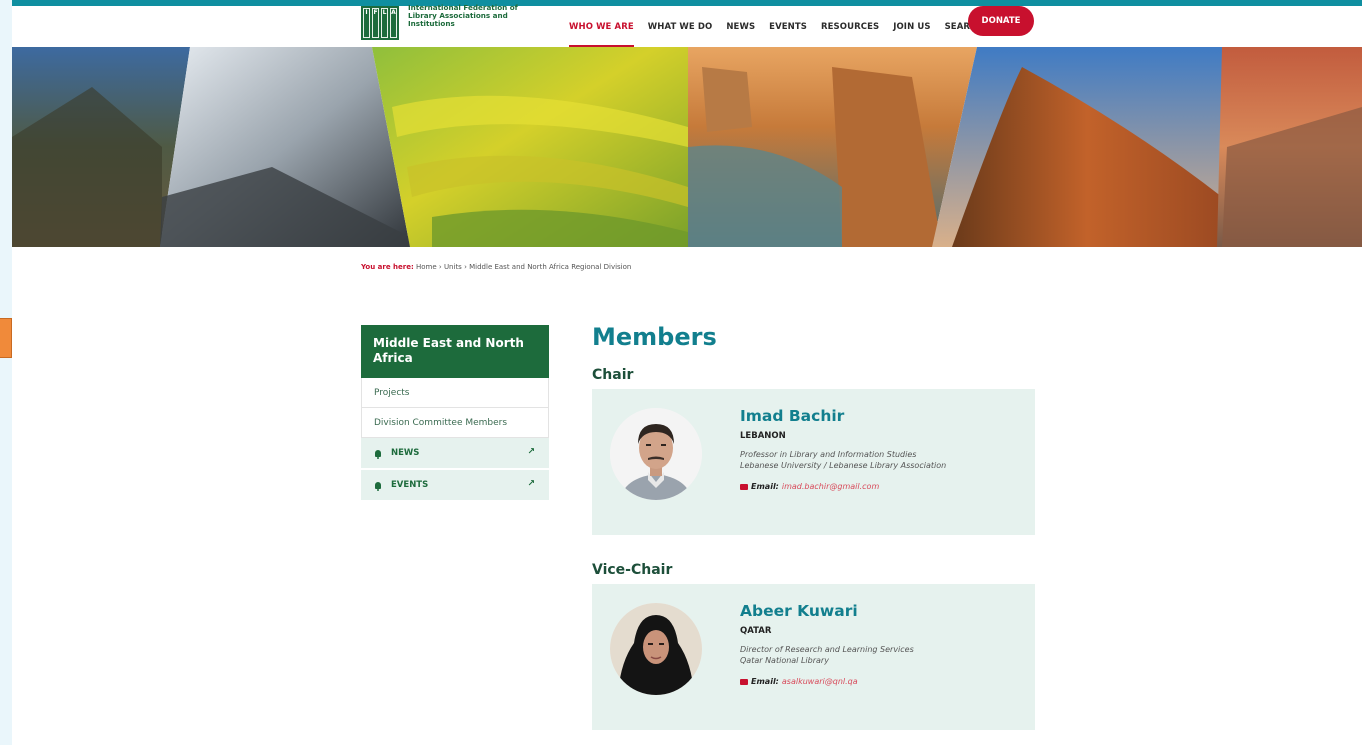 This screenshot has width=1362, height=745. Describe the element at coordinates (455, 454) in the screenshot. I see `sidebar-item-news: NEWS ↗` at that location.